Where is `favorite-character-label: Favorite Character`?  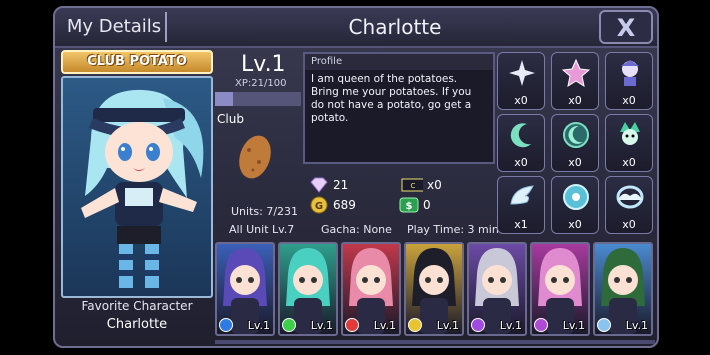 favorite-character-label: Favorite Character is located at coordinates (137, 306).